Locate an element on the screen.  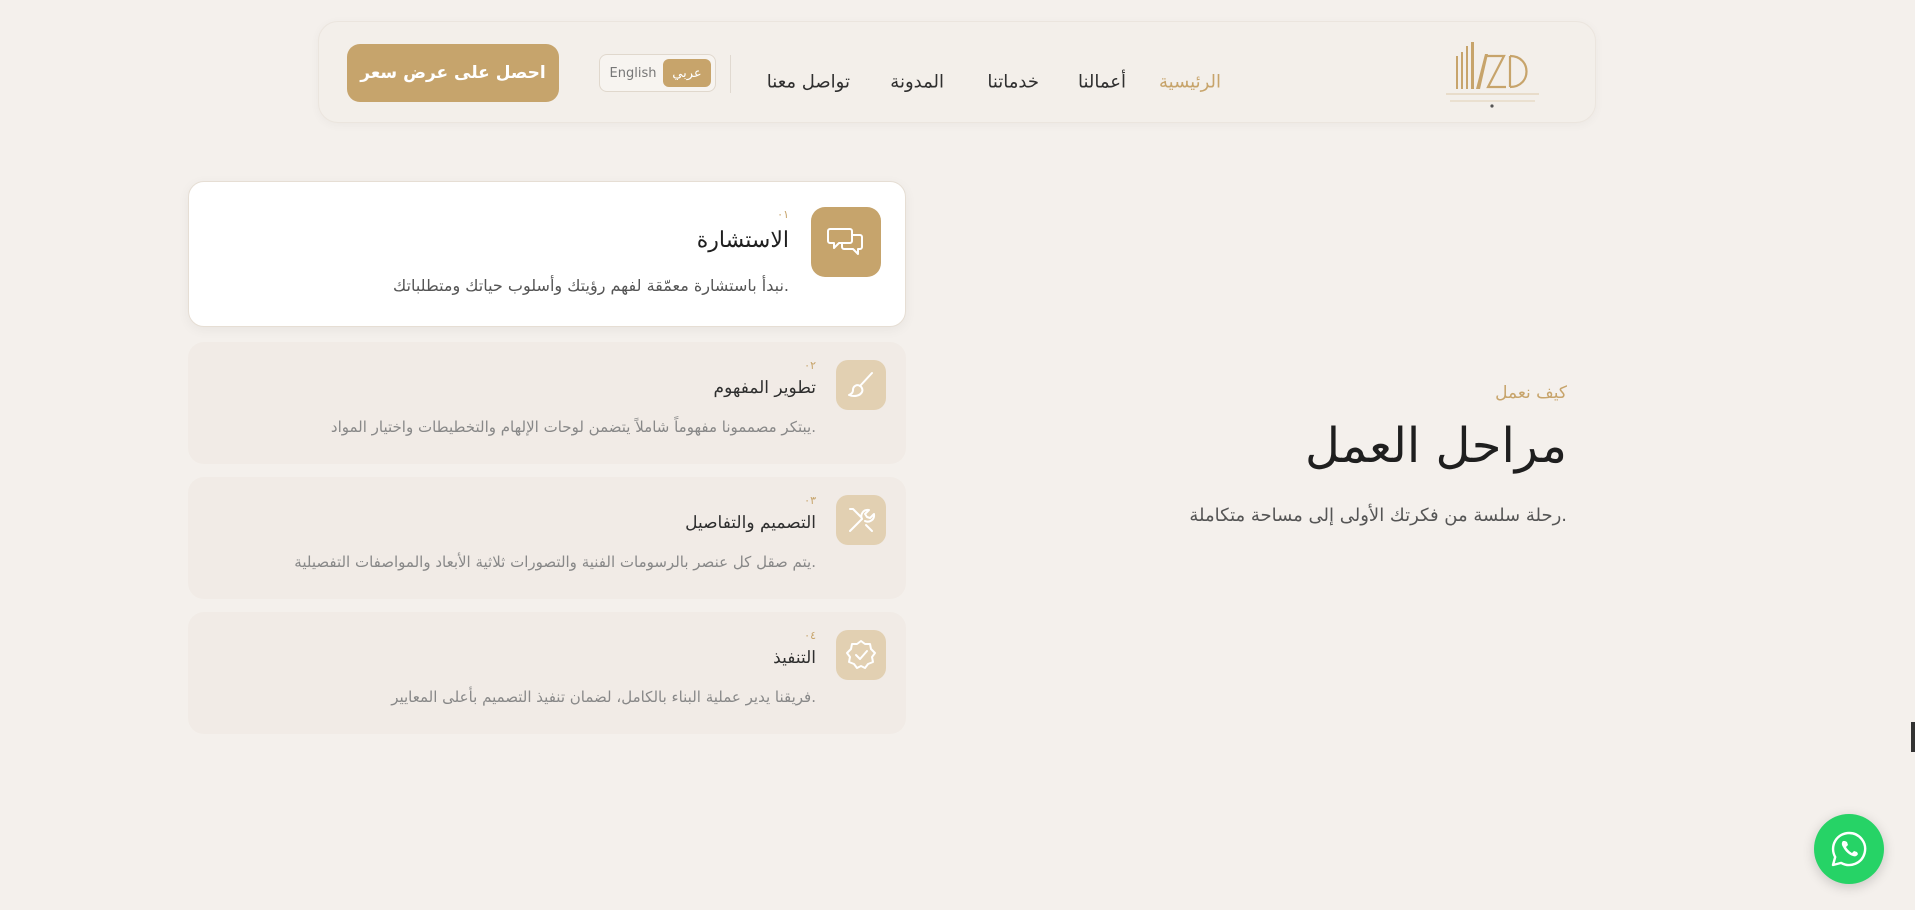
get-quote-button: احصل على عرض سعر is located at coordinates (453, 73).